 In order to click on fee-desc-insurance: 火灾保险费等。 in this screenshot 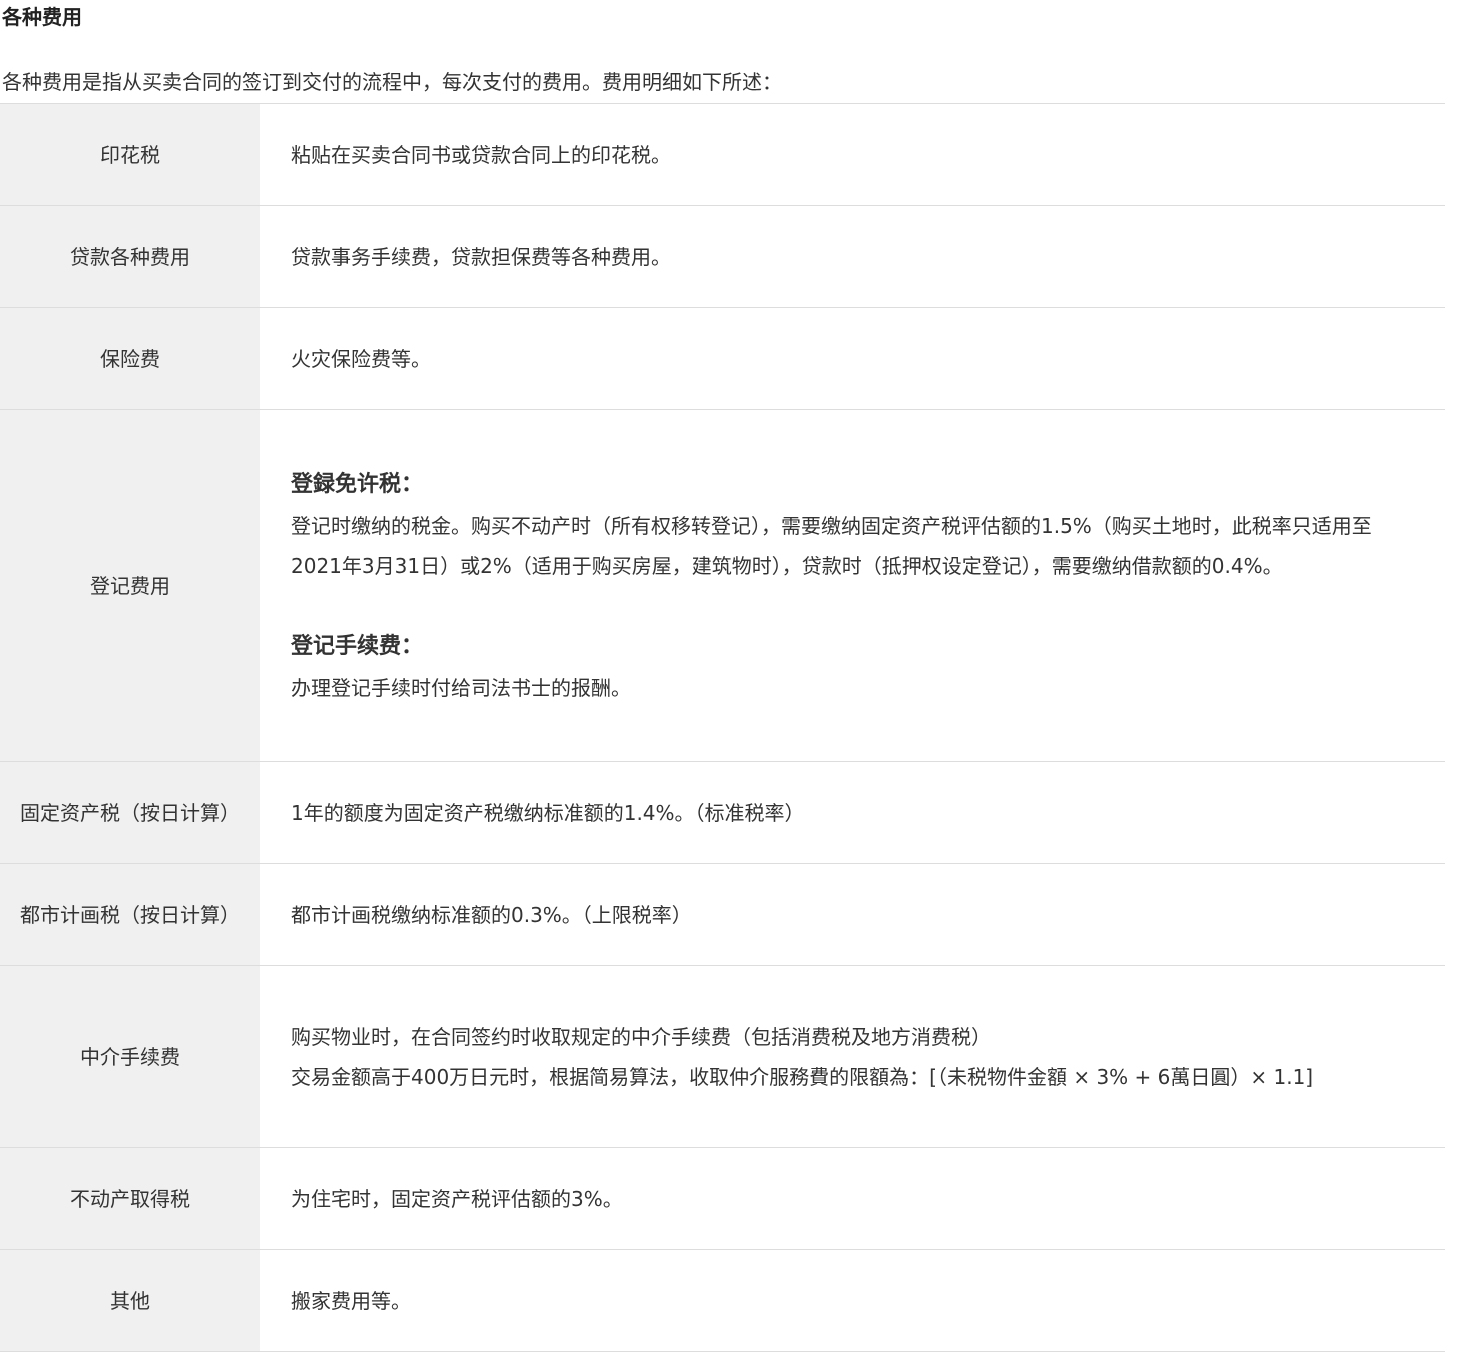, I will do `click(852, 358)`.